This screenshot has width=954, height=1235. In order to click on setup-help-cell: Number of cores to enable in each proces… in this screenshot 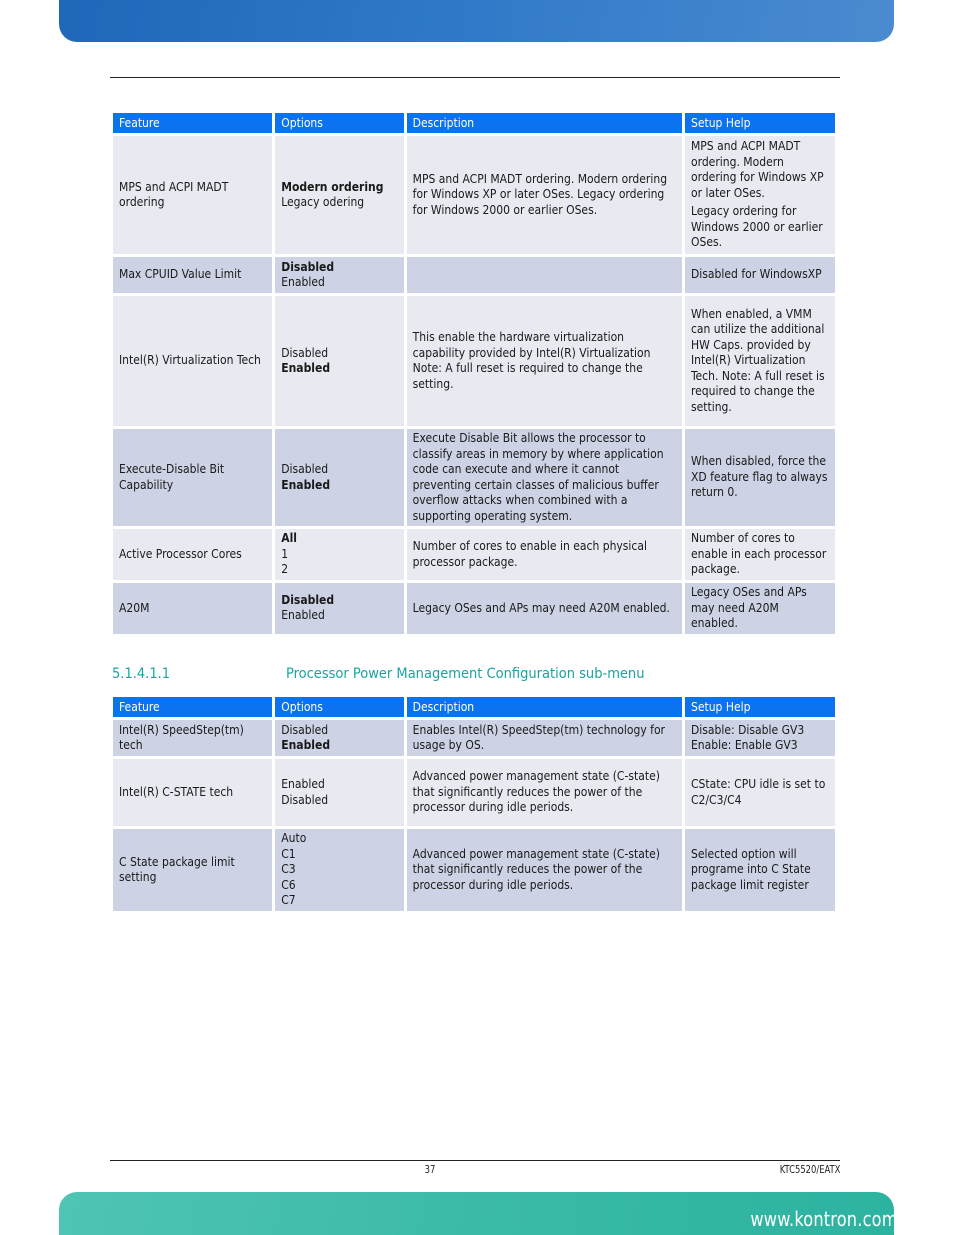, I will do `click(759, 554)`.